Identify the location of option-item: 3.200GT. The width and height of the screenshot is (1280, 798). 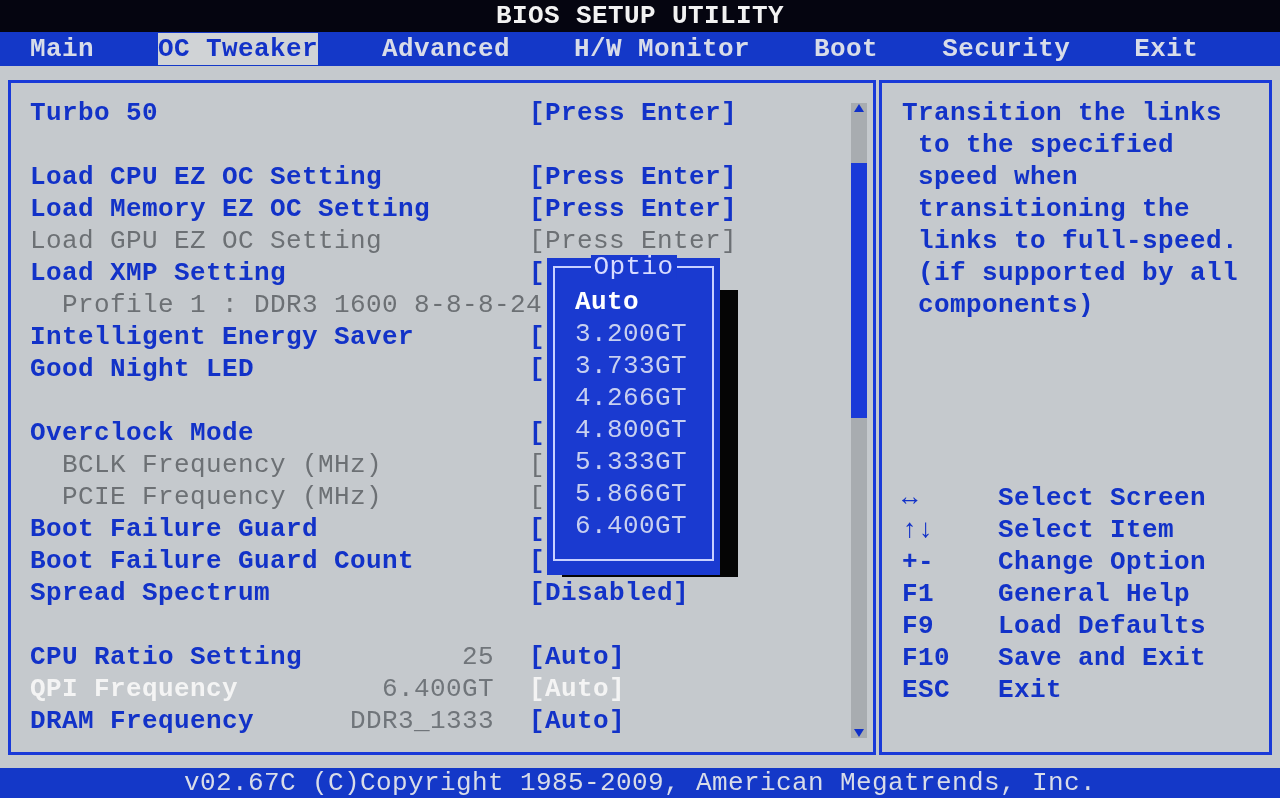
(643, 334).